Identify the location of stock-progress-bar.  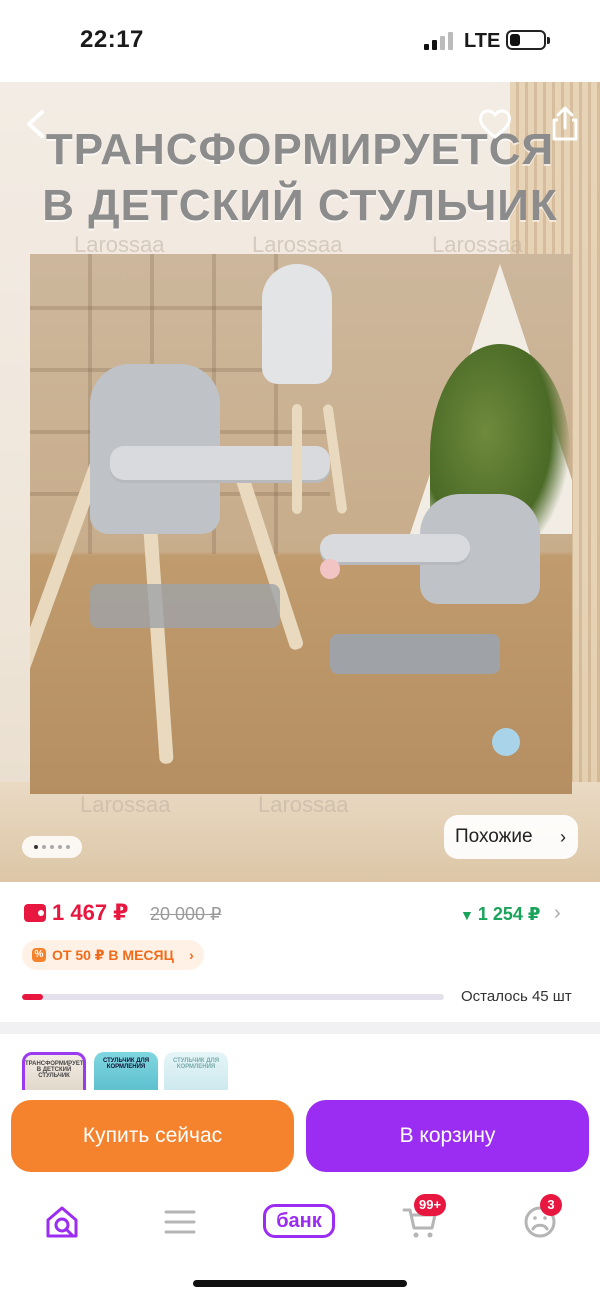
(233, 997).